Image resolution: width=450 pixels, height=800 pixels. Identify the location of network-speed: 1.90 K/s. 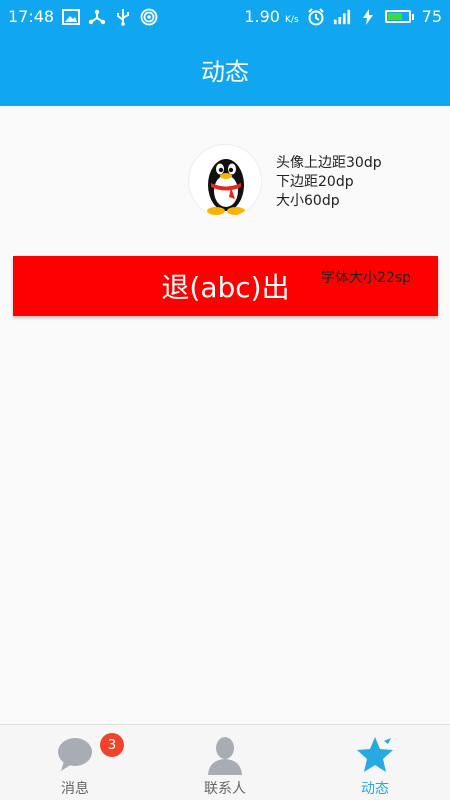
(271, 16).